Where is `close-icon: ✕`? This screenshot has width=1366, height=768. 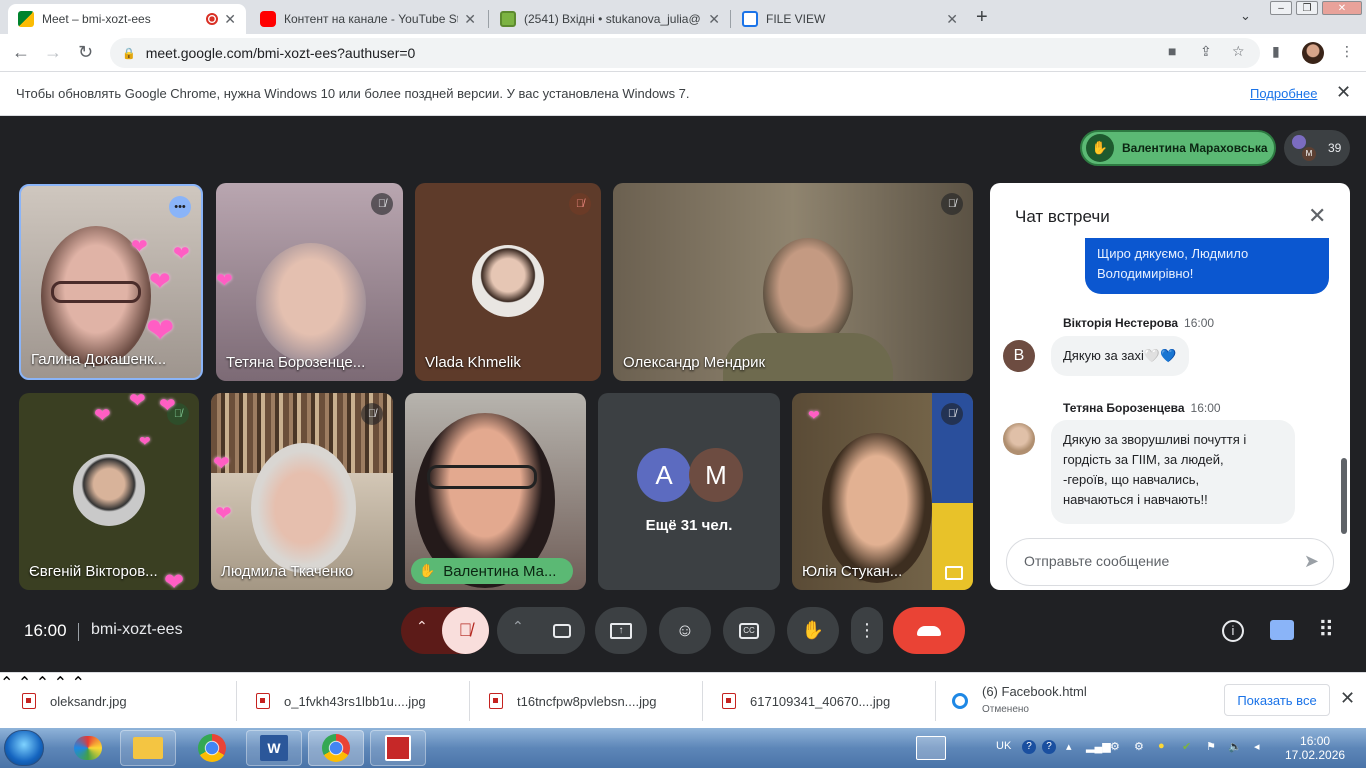 close-icon: ✕ is located at coordinates (1343, 92).